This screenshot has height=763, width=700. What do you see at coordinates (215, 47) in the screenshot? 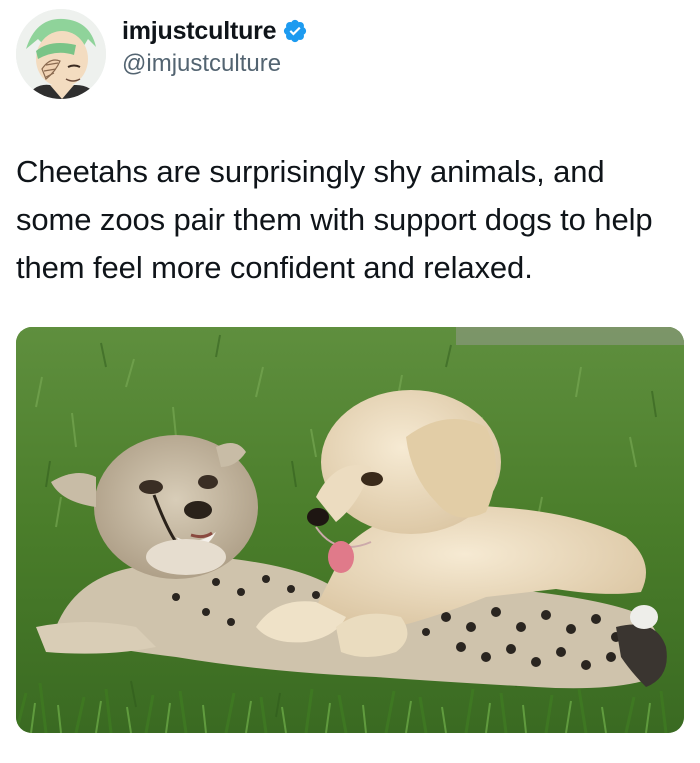
I see `author-names: imjustculture @imjustculture` at bounding box center [215, 47].